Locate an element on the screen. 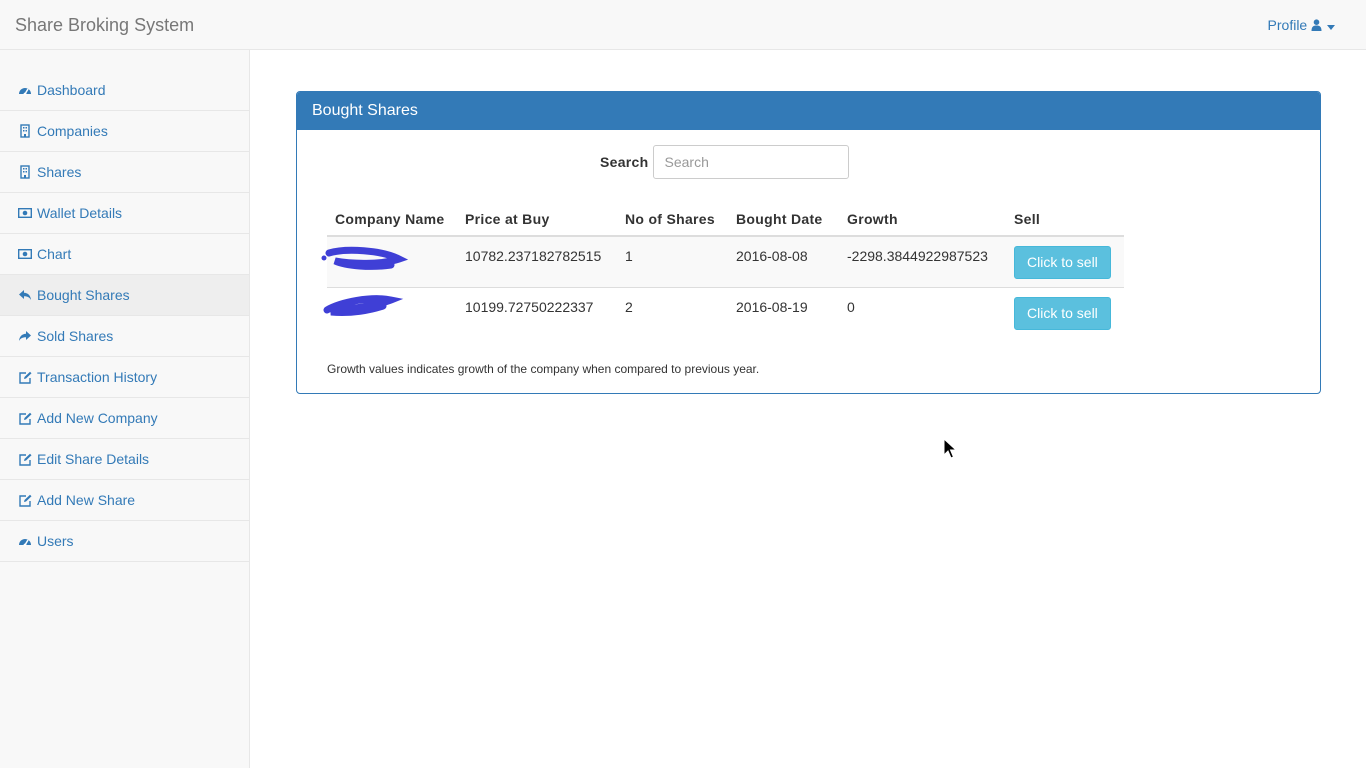  sidebar-item-label: Companies is located at coordinates (72, 131).